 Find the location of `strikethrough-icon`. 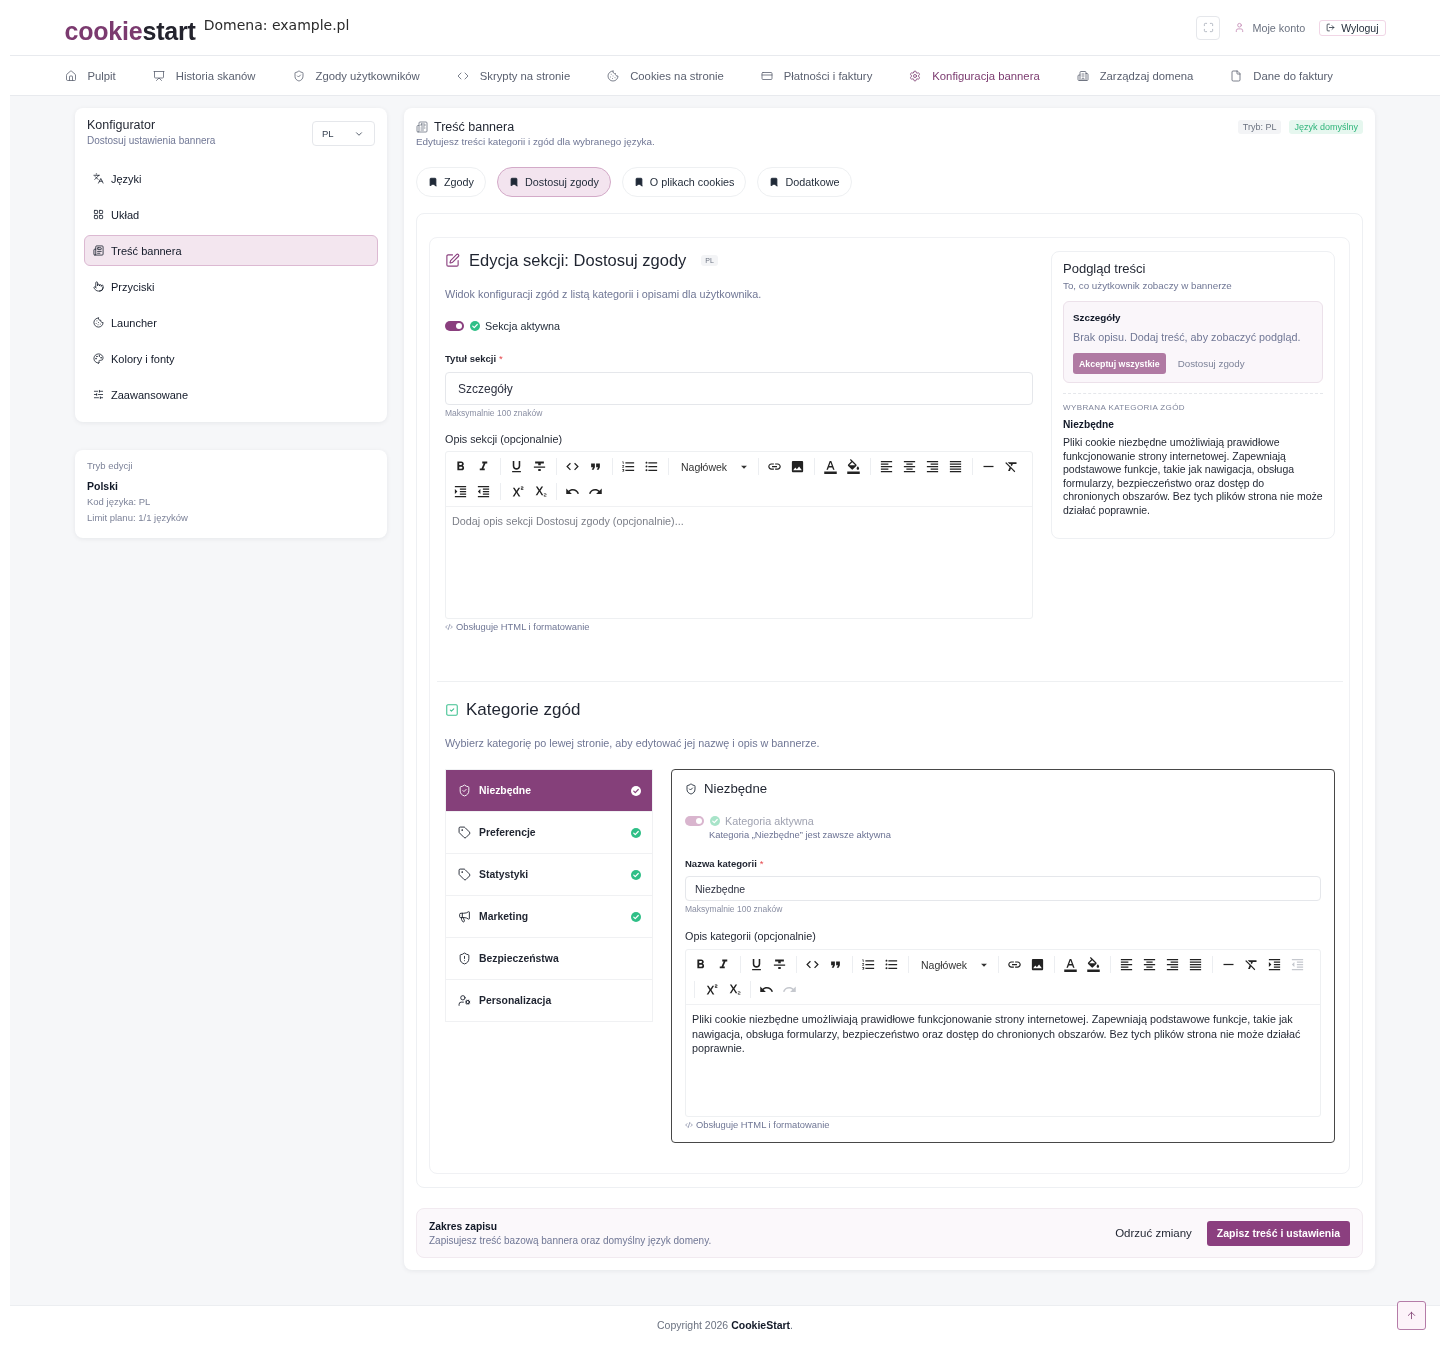

strikethrough-icon is located at coordinates (539, 466).